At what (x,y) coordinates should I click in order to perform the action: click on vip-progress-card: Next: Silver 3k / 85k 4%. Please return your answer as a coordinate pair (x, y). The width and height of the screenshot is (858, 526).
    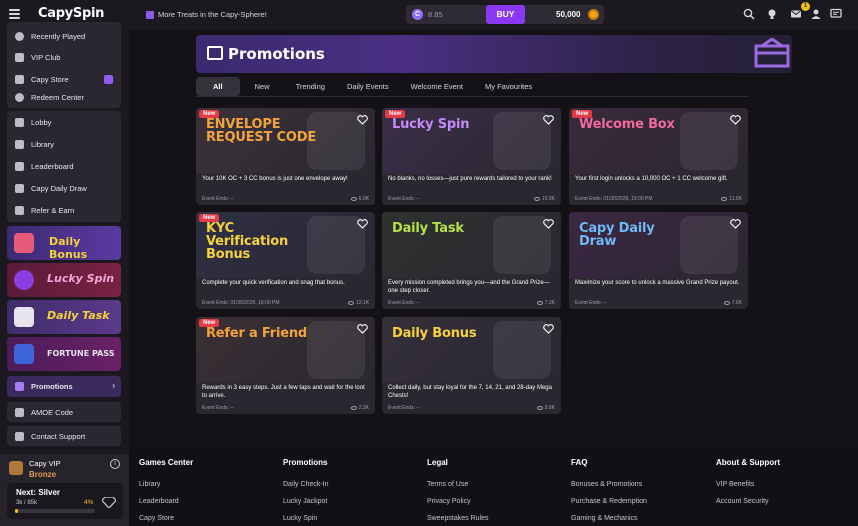
    Looking at the image, I should click on (65, 501).